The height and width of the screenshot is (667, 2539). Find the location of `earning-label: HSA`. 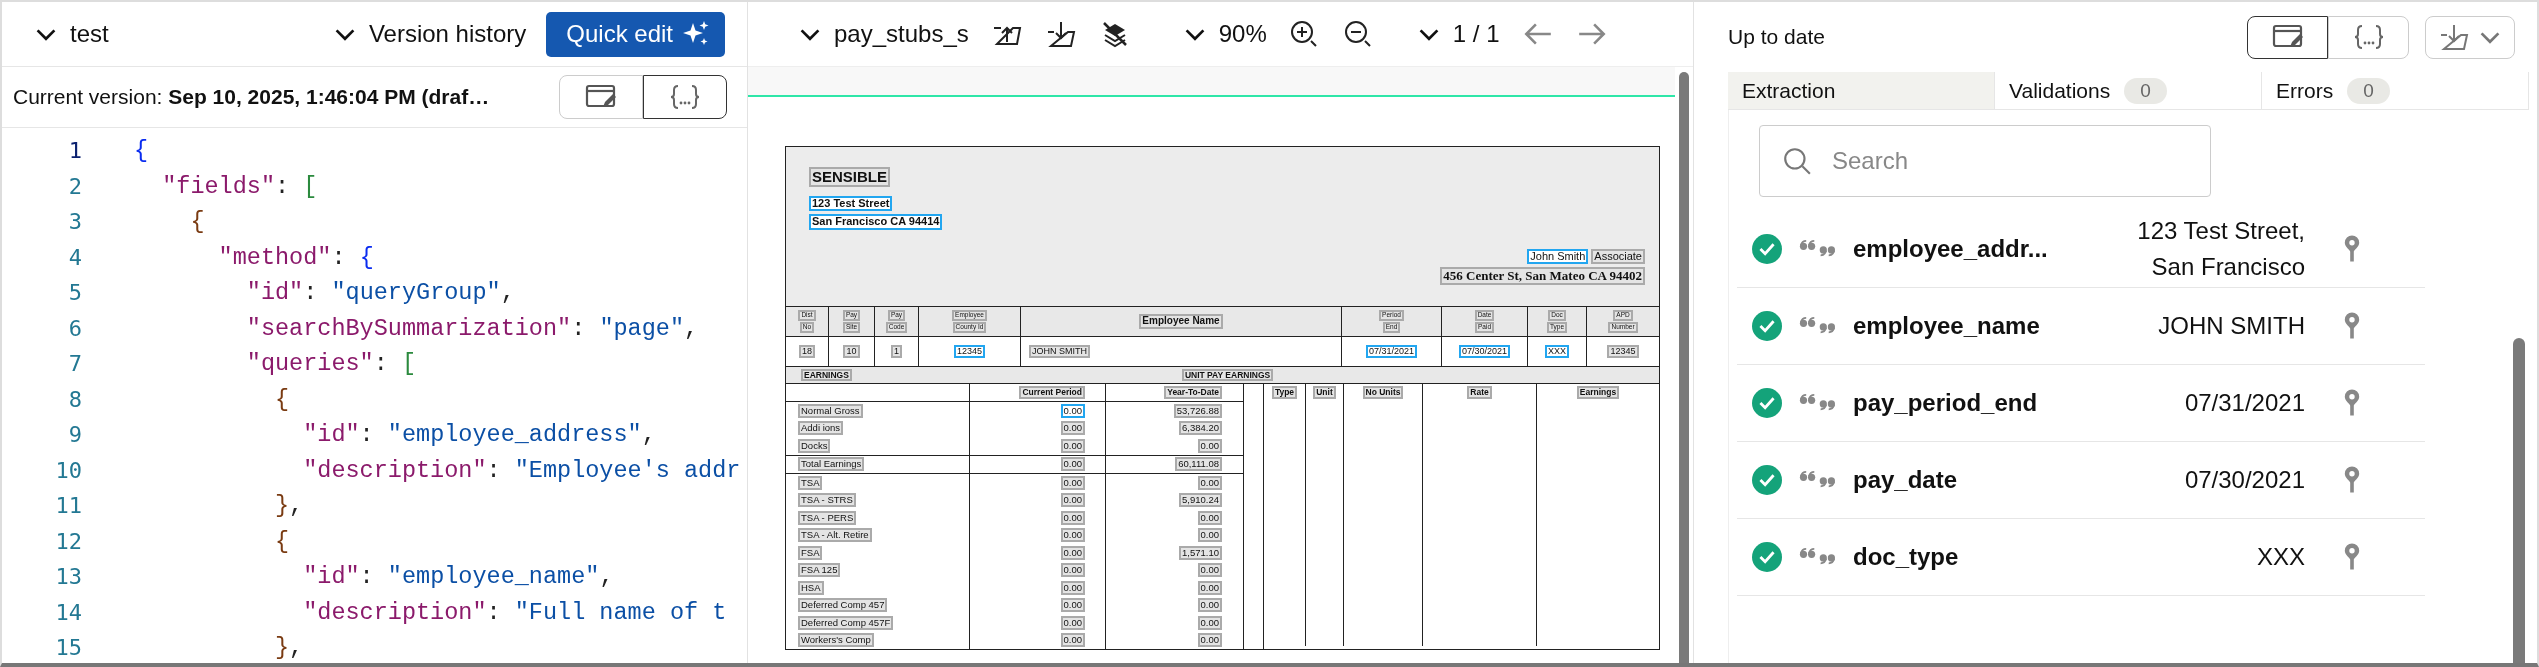

earning-label: HSA is located at coordinates (811, 587).